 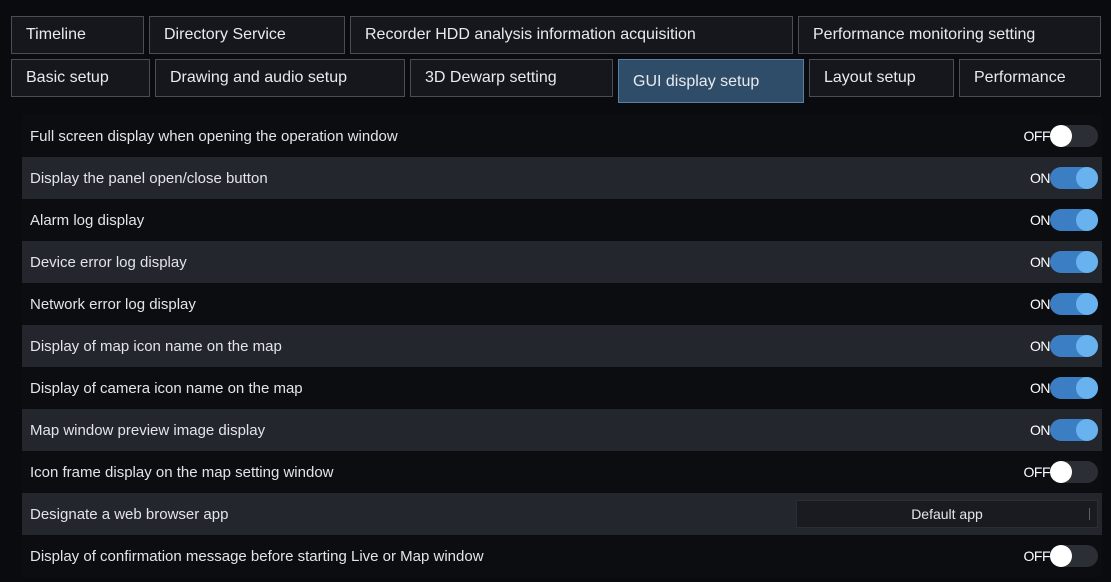 What do you see at coordinates (156, 346) in the screenshot?
I see `setting-label: Display of map icon name on the map` at bounding box center [156, 346].